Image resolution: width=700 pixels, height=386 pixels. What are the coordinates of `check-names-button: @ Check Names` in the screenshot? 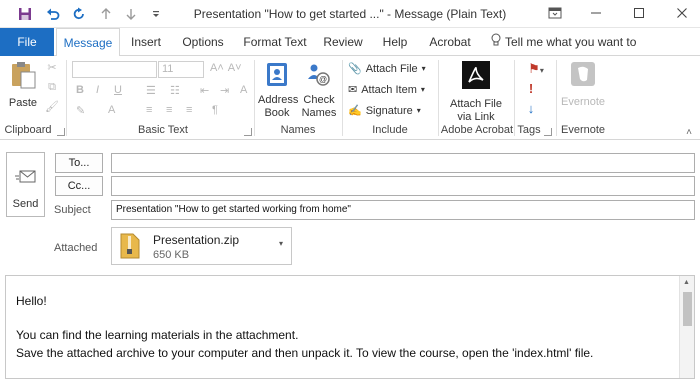 It's located at (319, 90).